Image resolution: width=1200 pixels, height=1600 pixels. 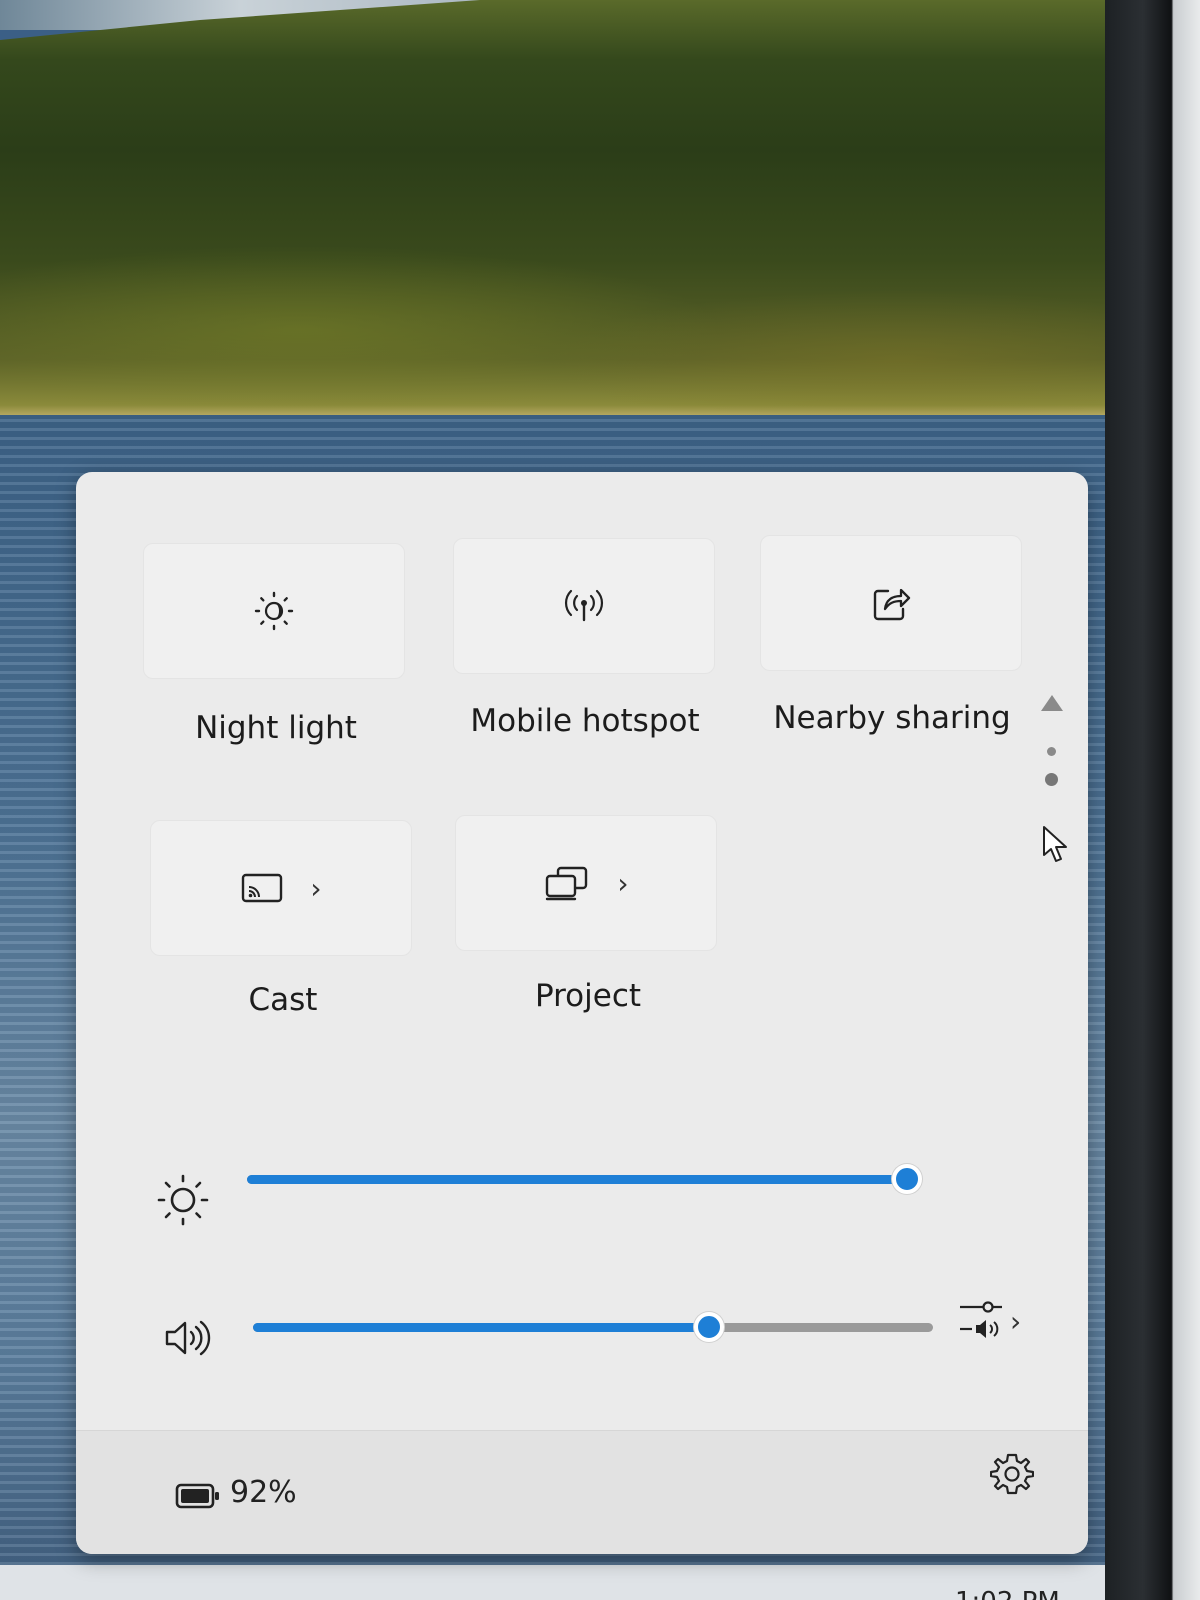 What do you see at coordinates (709, 1327) in the screenshot?
I see `volume-slider-thumb` at bounding box center [709, 1327].